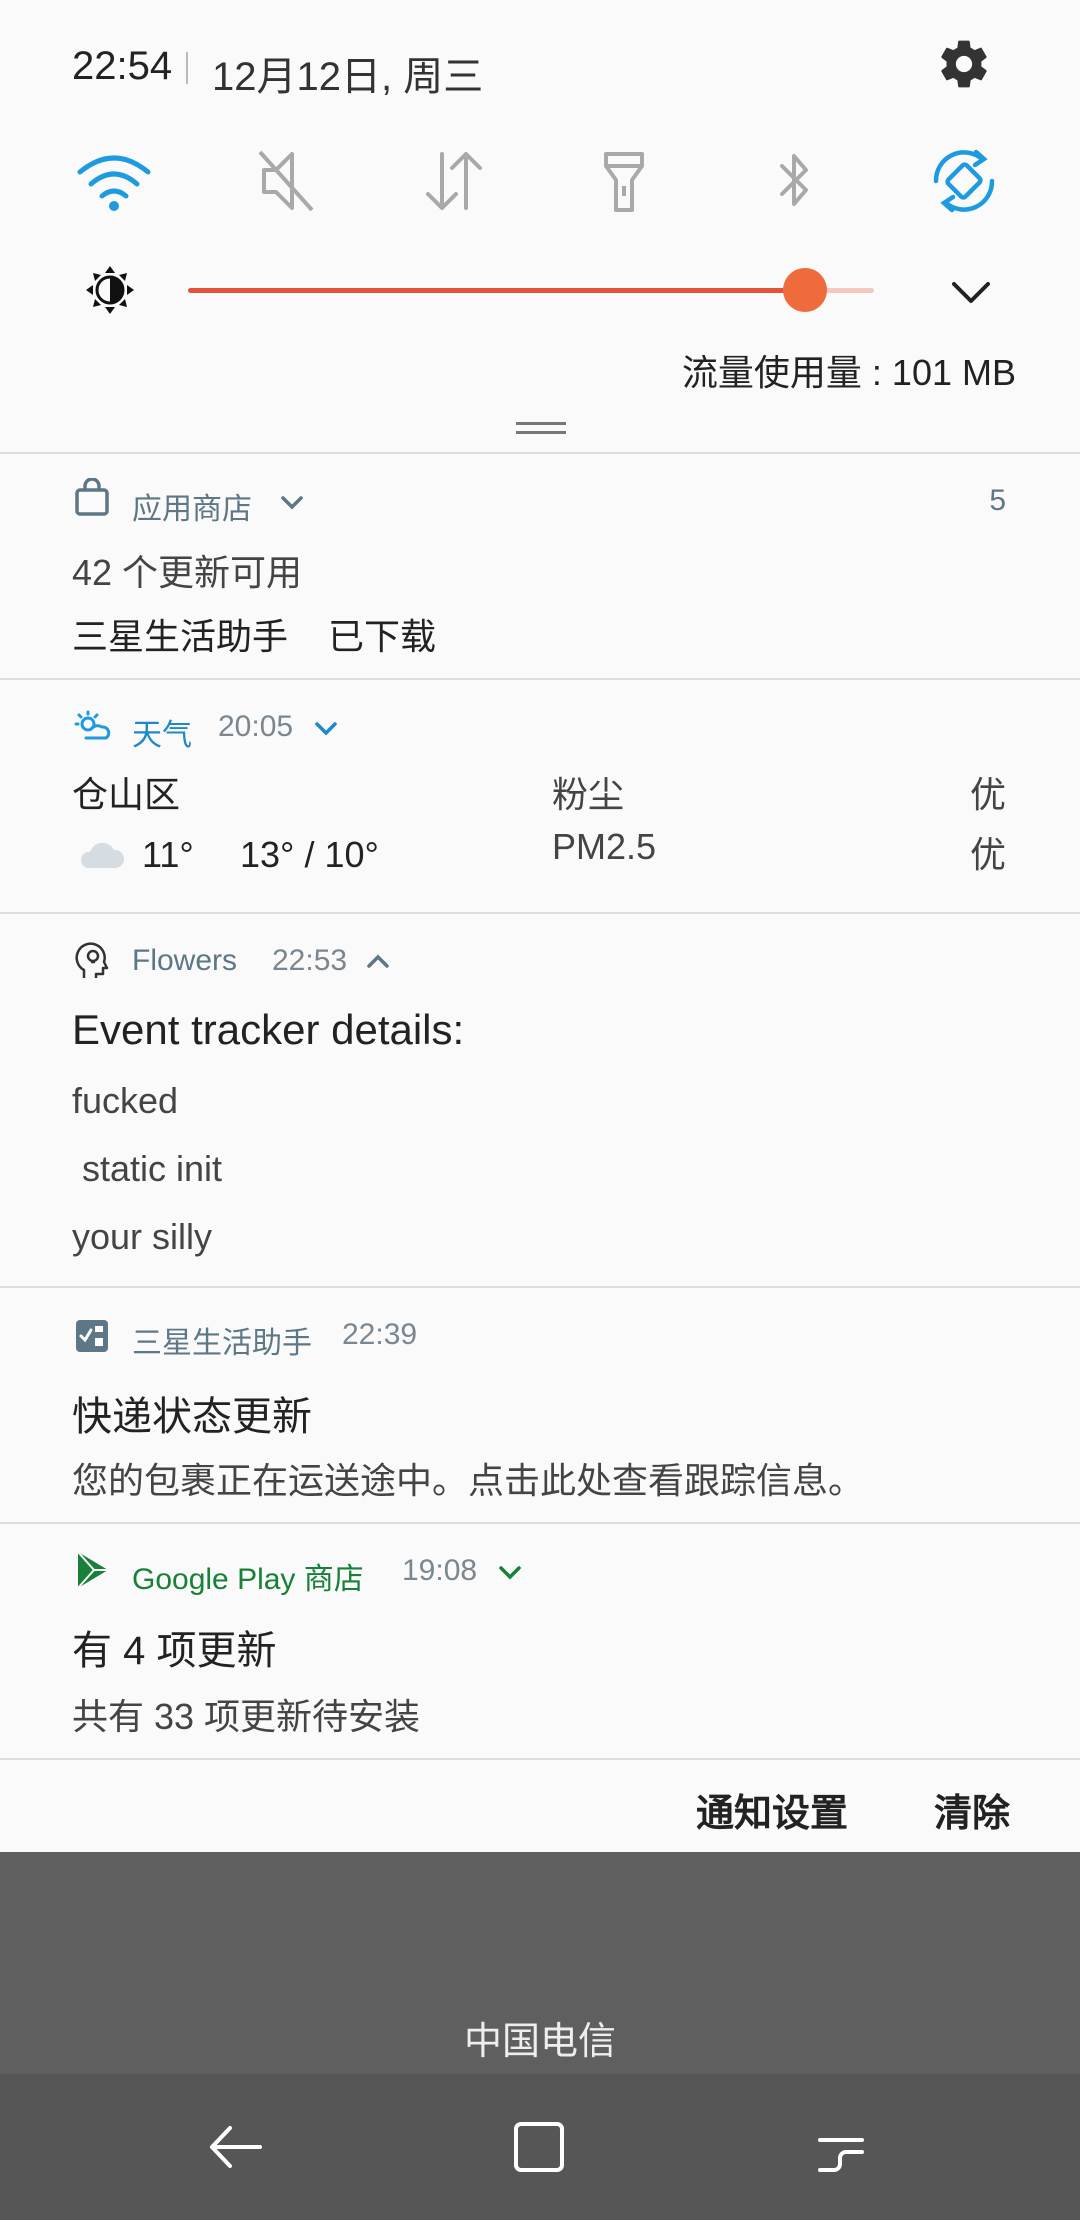  Describe the element at coordinates (987, 794) in the screenshot. I see `dust-value: 优` at that location.